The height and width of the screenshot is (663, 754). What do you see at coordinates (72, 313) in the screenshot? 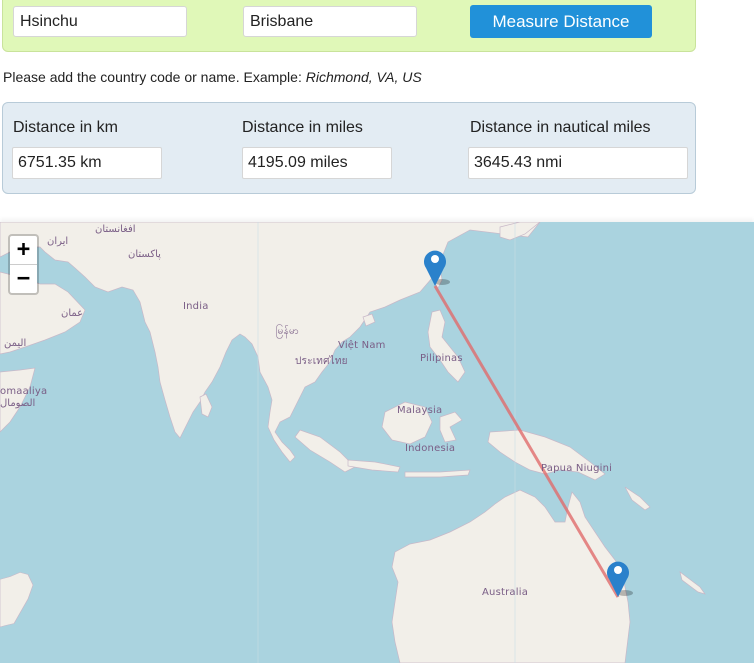
I see `map-label-oman: عمان` at bounding box center [72, 313].